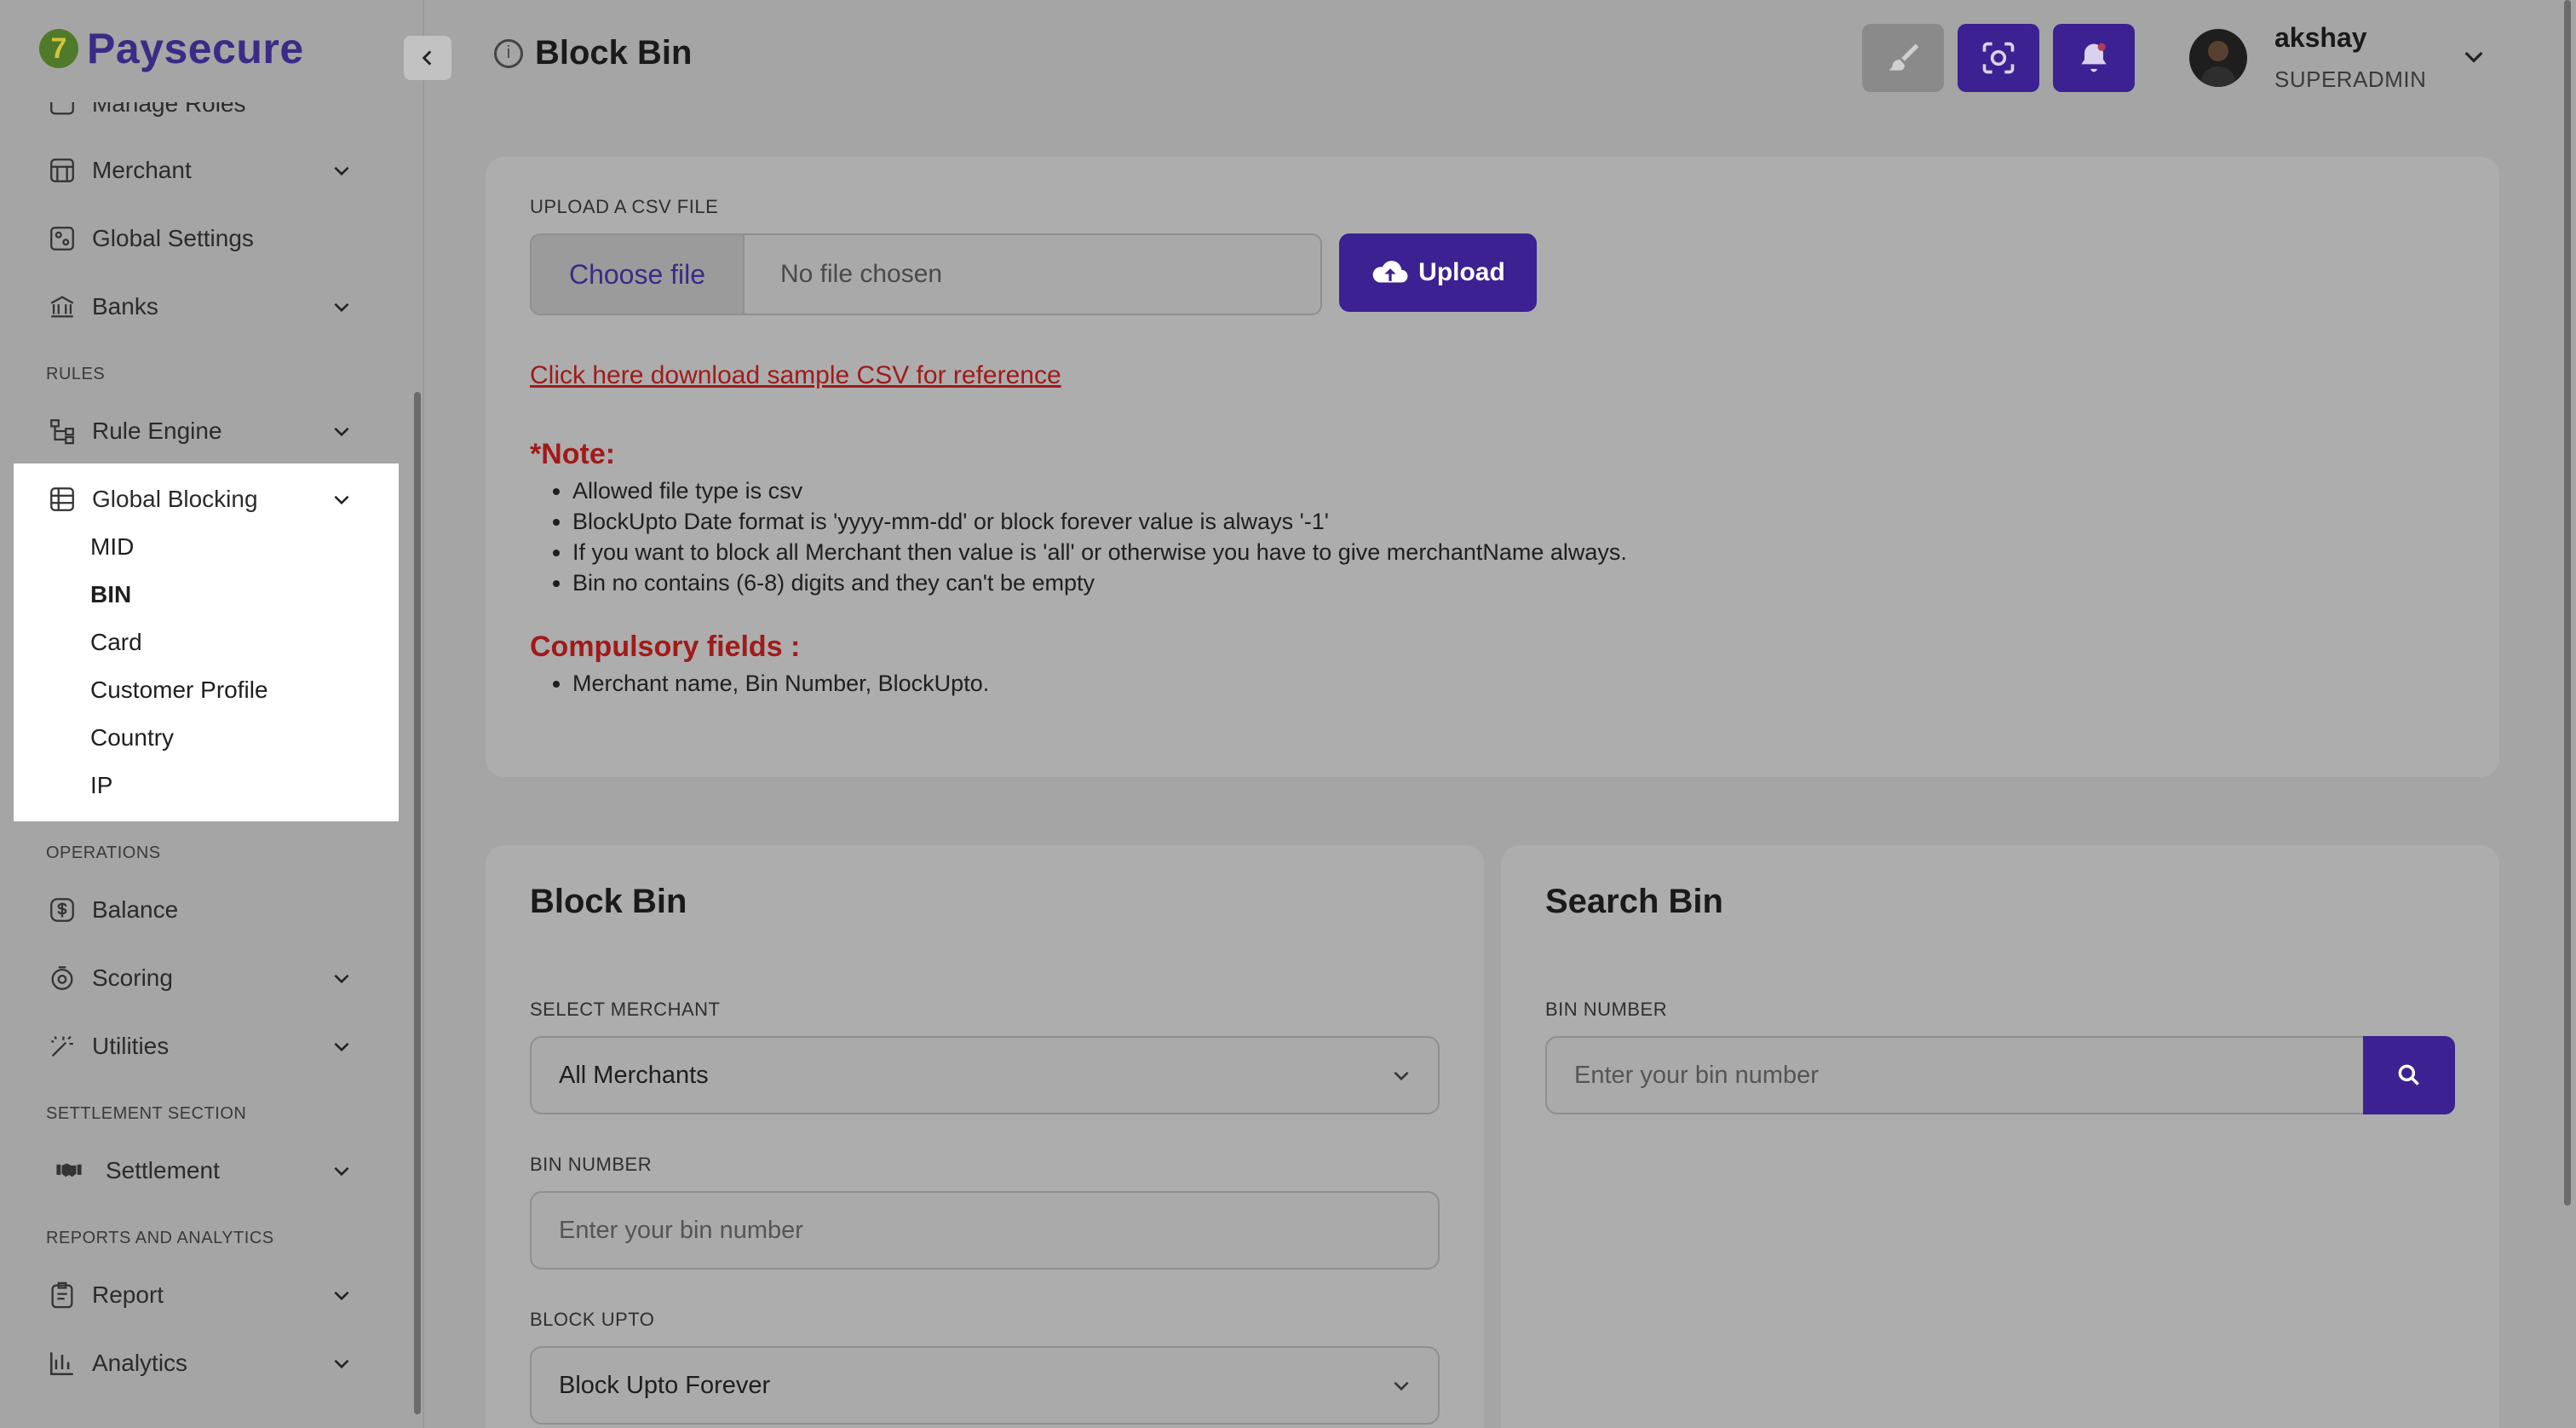  I want to click on info-icon: i, so click(509, 53).